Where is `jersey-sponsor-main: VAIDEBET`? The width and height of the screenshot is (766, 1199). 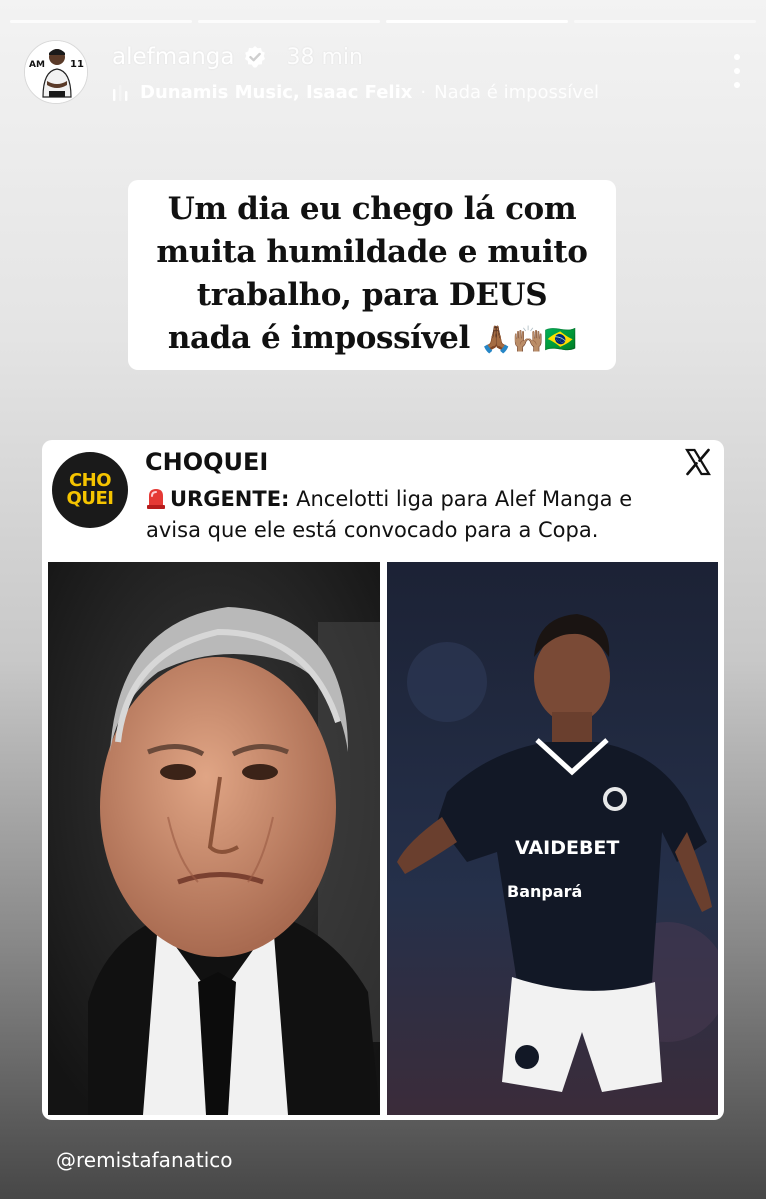
jersey-sponsor-main: VAIDEBET is located at coordinates (567, 848).